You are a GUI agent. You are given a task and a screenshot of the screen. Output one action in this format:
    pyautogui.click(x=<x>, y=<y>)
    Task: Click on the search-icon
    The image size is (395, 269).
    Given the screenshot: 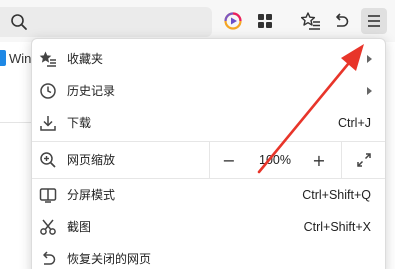 What is the action you would take?
    pyautogui.click(x=19, y=22)
    